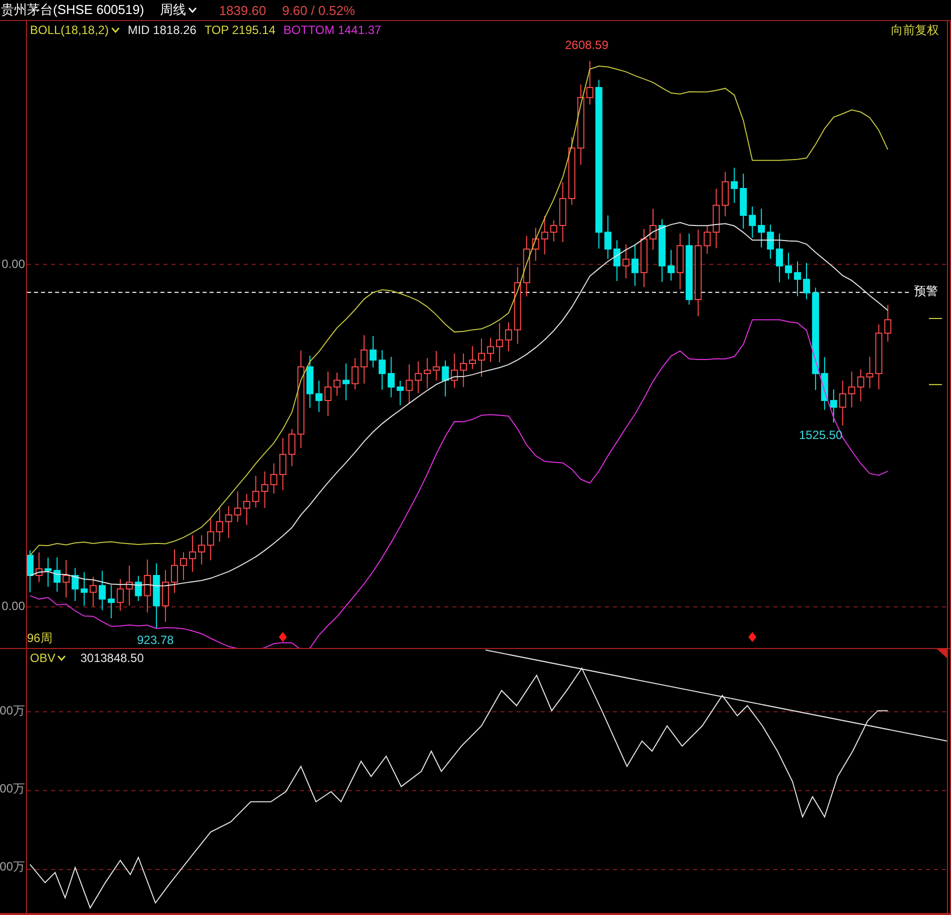  What do you see at coordinates (155, 640) in the screenshot?
I see `low-price-label: 923.78` at bounding box center [155, 640].